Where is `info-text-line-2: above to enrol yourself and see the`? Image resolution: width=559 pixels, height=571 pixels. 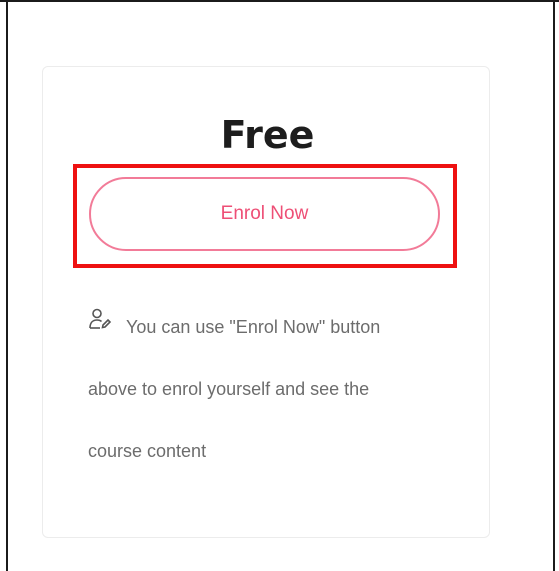
info-text-line-2: above to enrol yourself and see the is located at coordinates (229, 389).